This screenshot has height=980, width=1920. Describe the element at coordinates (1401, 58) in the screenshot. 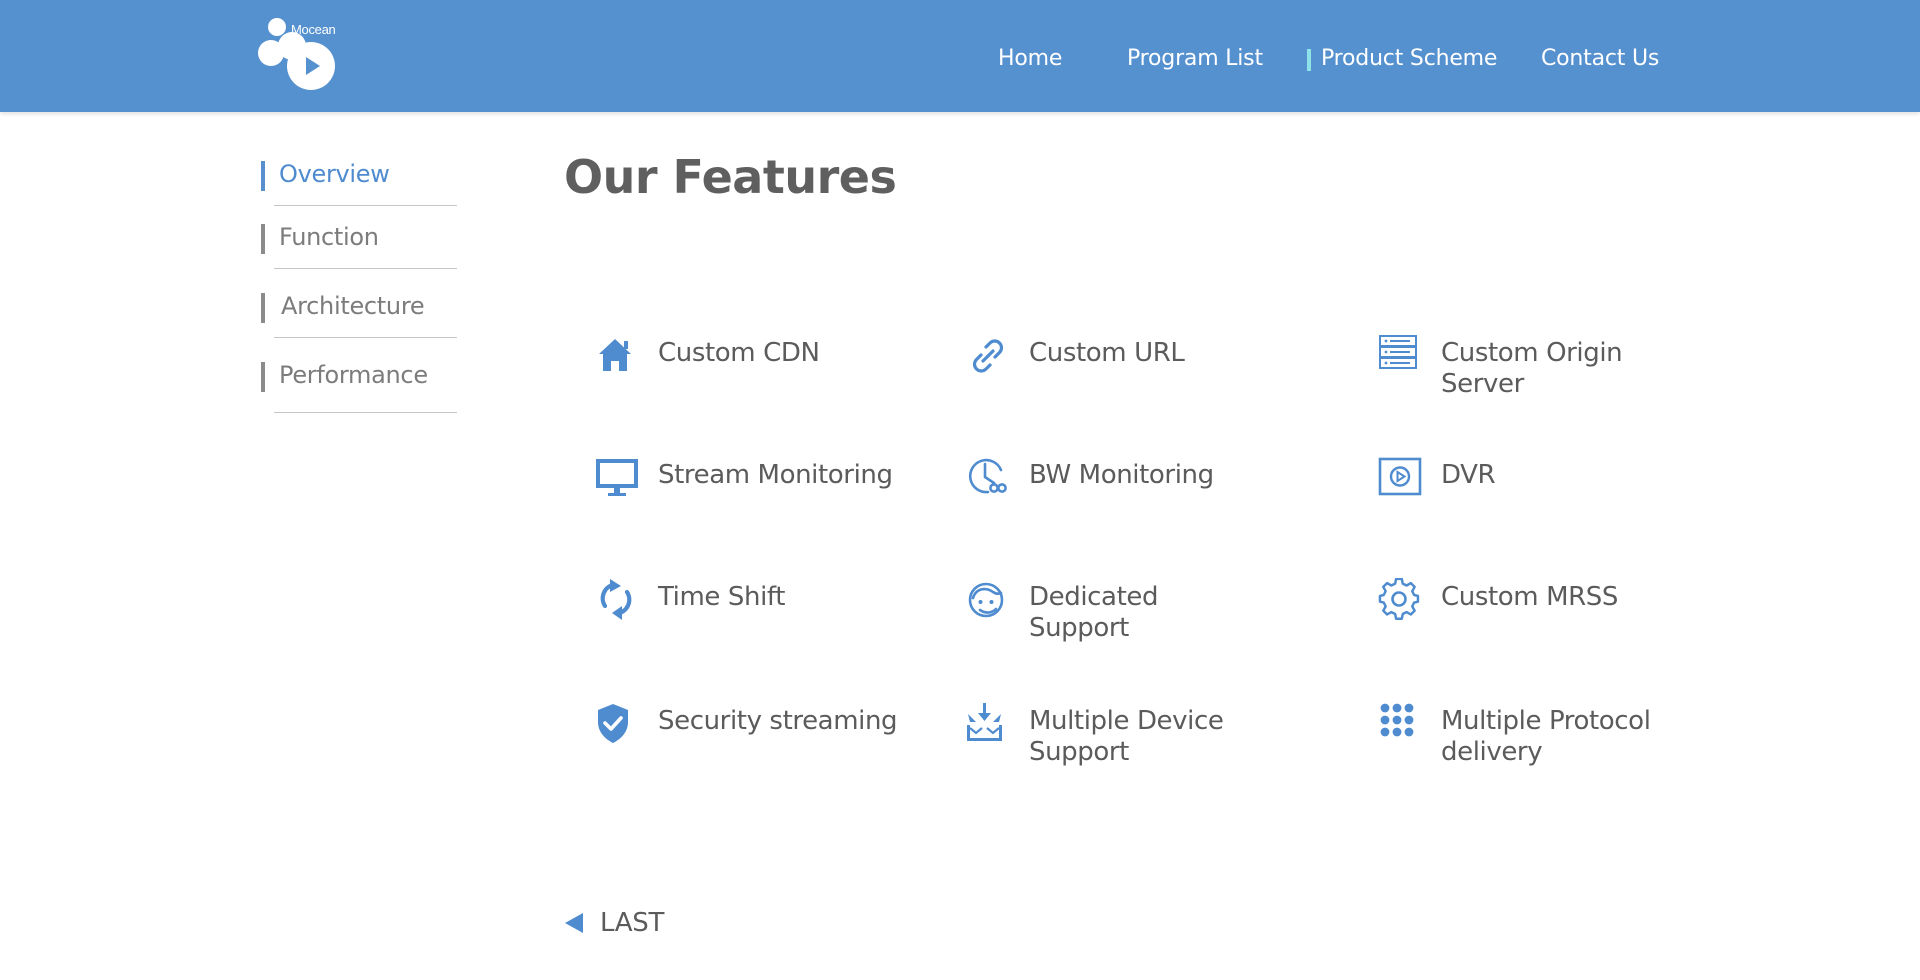

I see `nav-product-scheme: Product Scheme` at that location.